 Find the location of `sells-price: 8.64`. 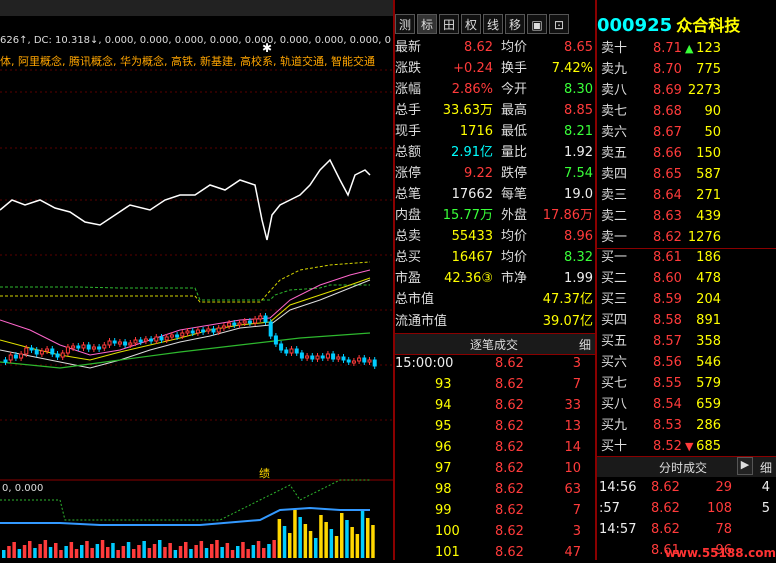

sells-price: 8.64 is located at coordinates (667, 195).